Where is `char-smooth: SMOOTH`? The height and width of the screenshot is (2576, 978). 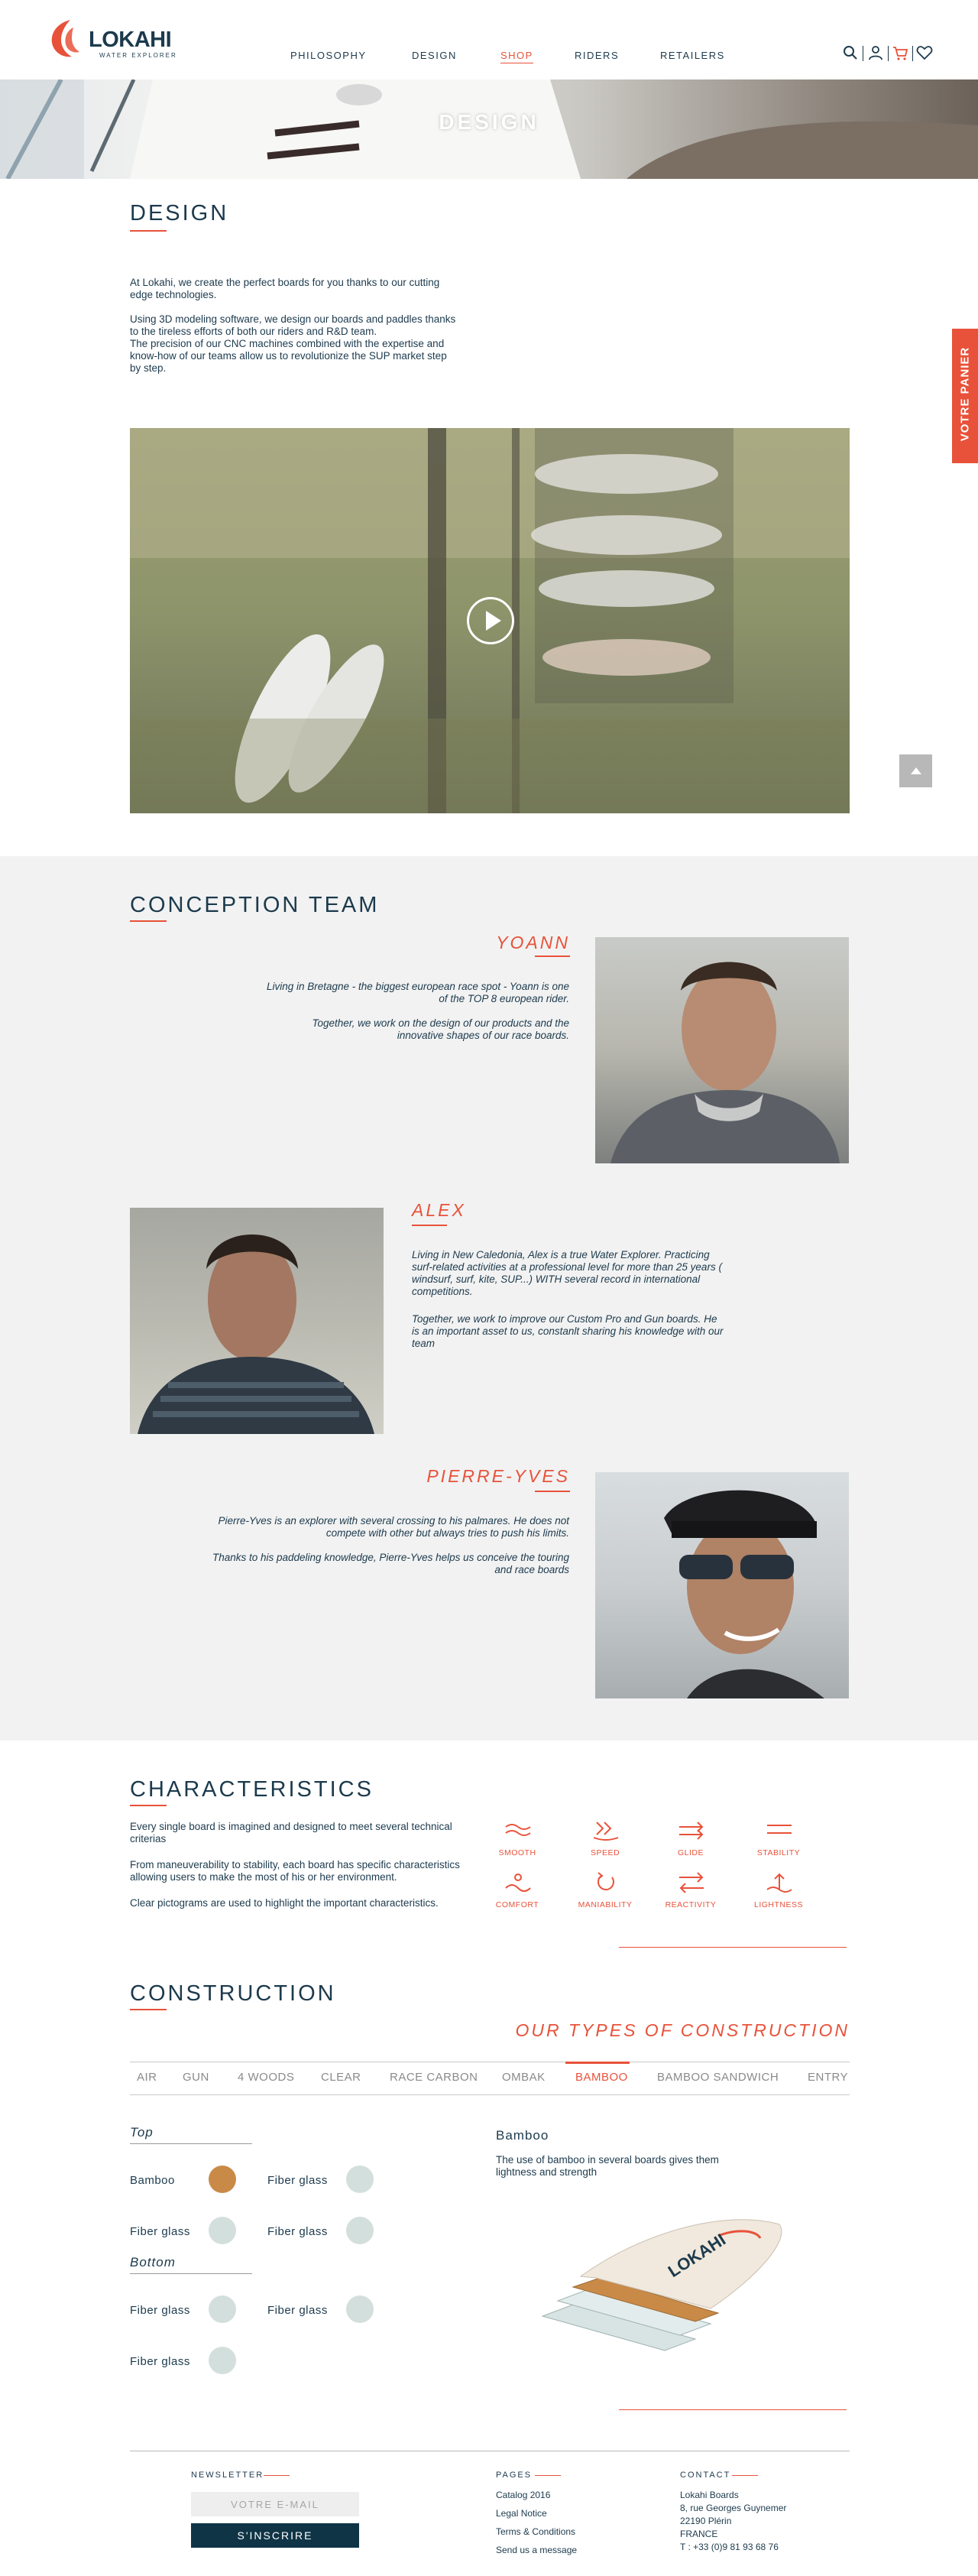
char-smooth: SMOOTH is located at coordinates (517, 1839).